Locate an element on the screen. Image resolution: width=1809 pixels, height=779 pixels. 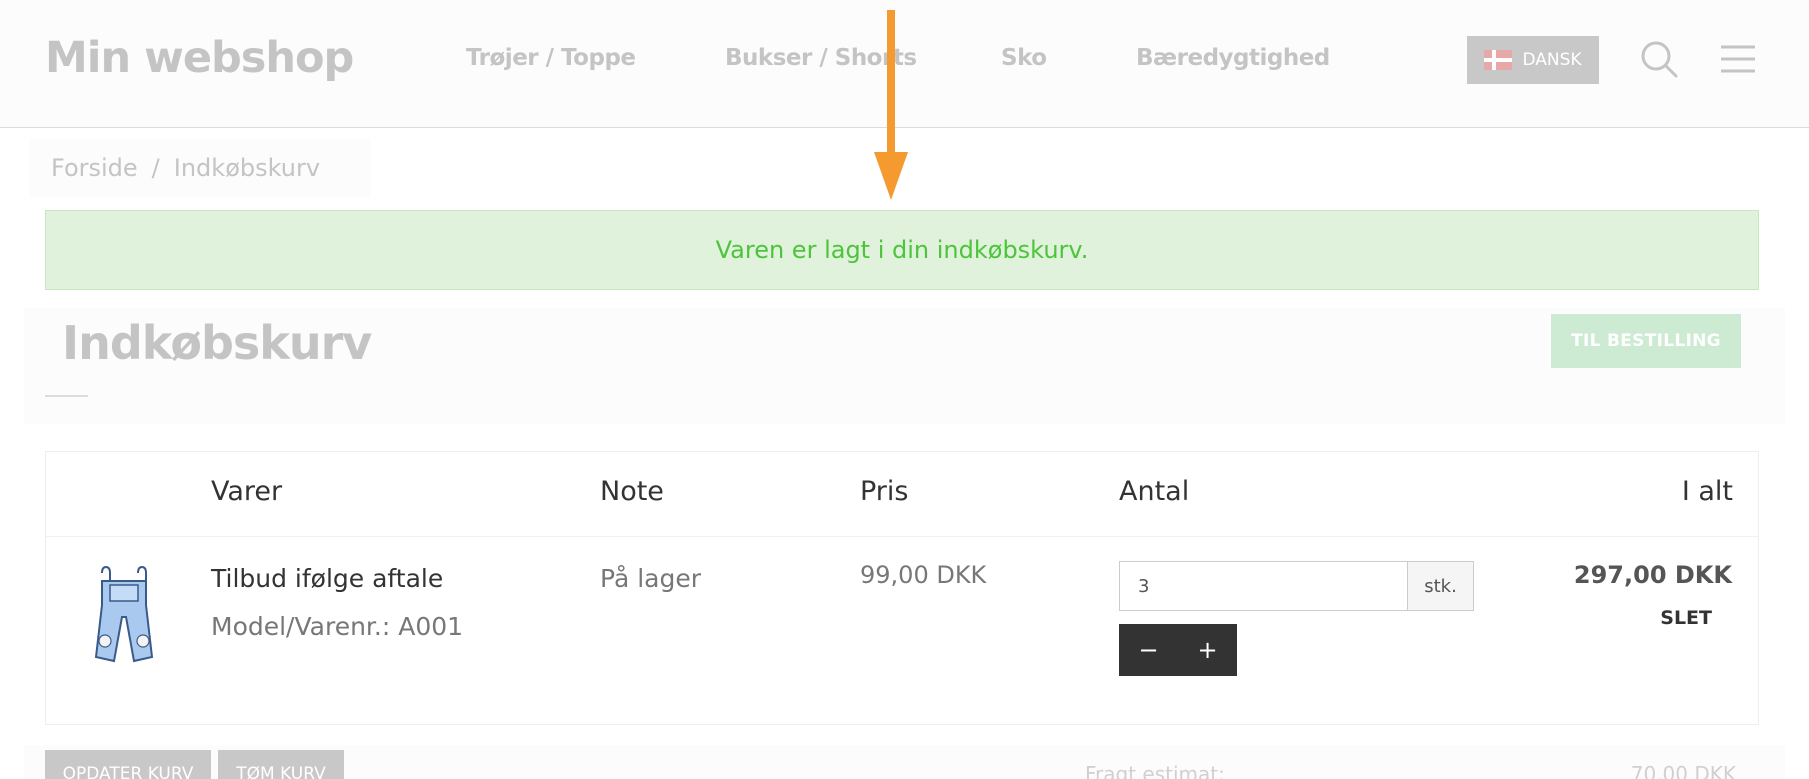
page-title: Indkøbskurv is located at coordinates (217, 343).